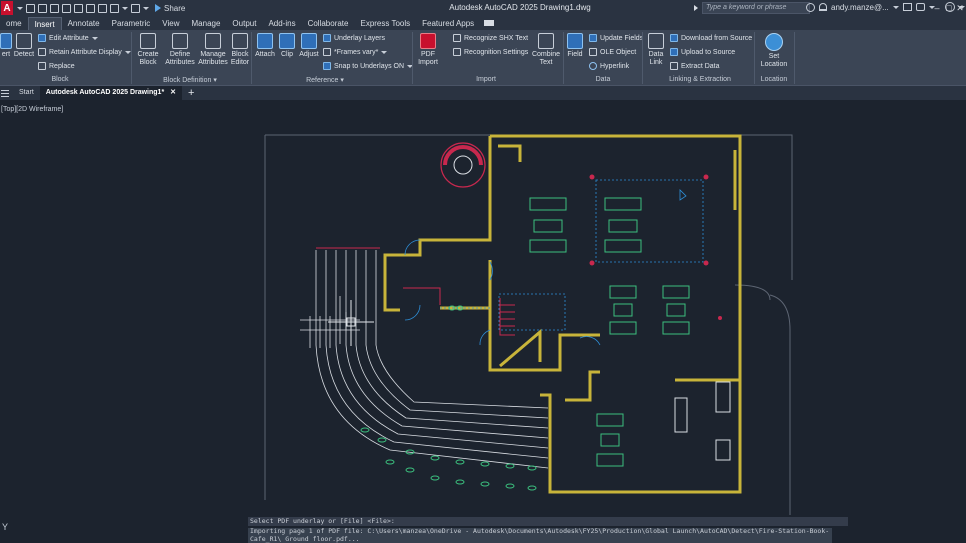 Image resolution: width=966 pixels, height=543 pixels. I want to click on ribbon-tab-output: Output, so click(244, 23).